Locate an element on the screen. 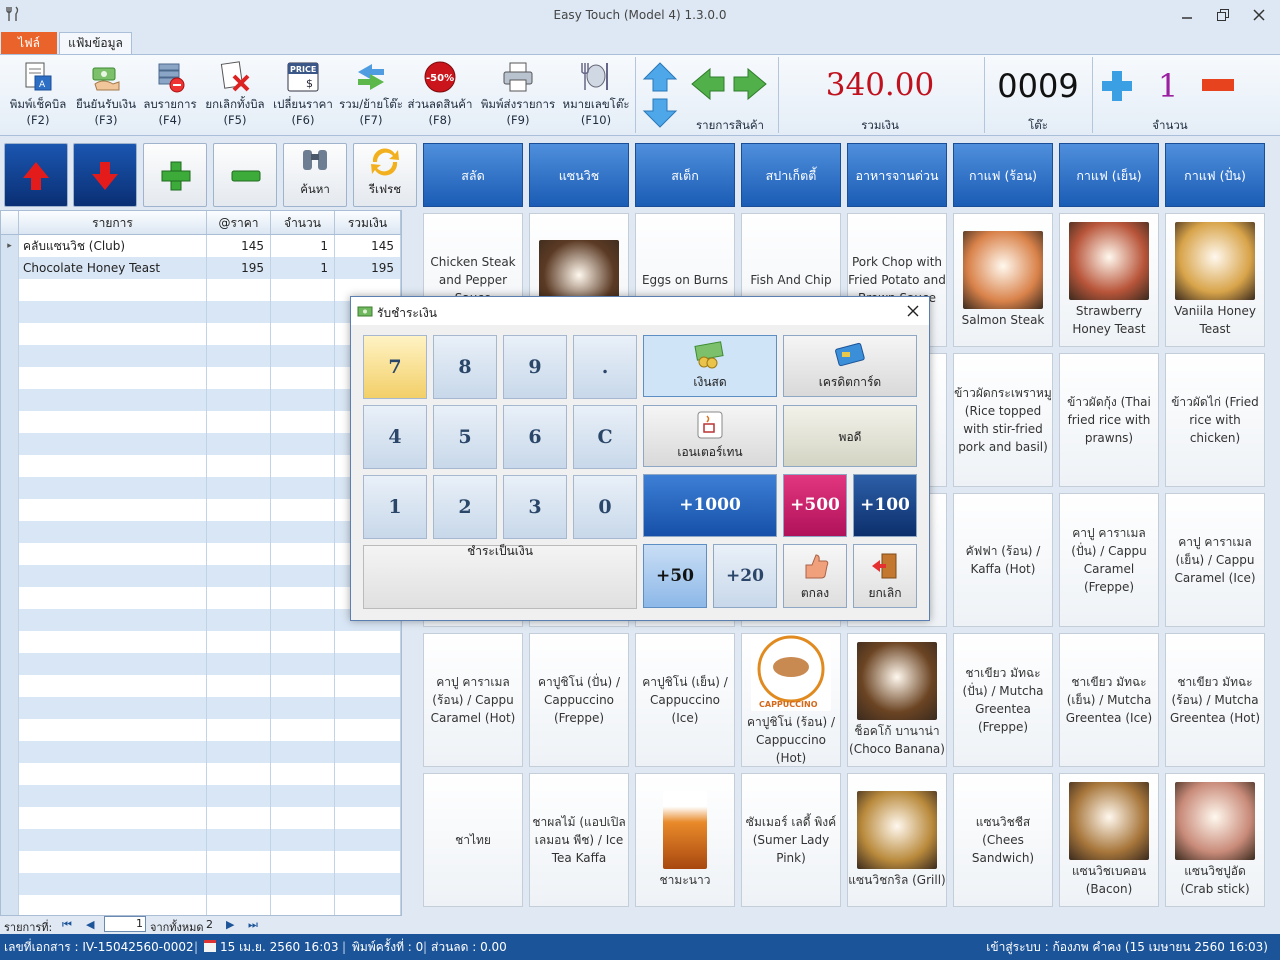 The image size is (1280, 960). keypad-key: . is located at coordinates (605, 367).